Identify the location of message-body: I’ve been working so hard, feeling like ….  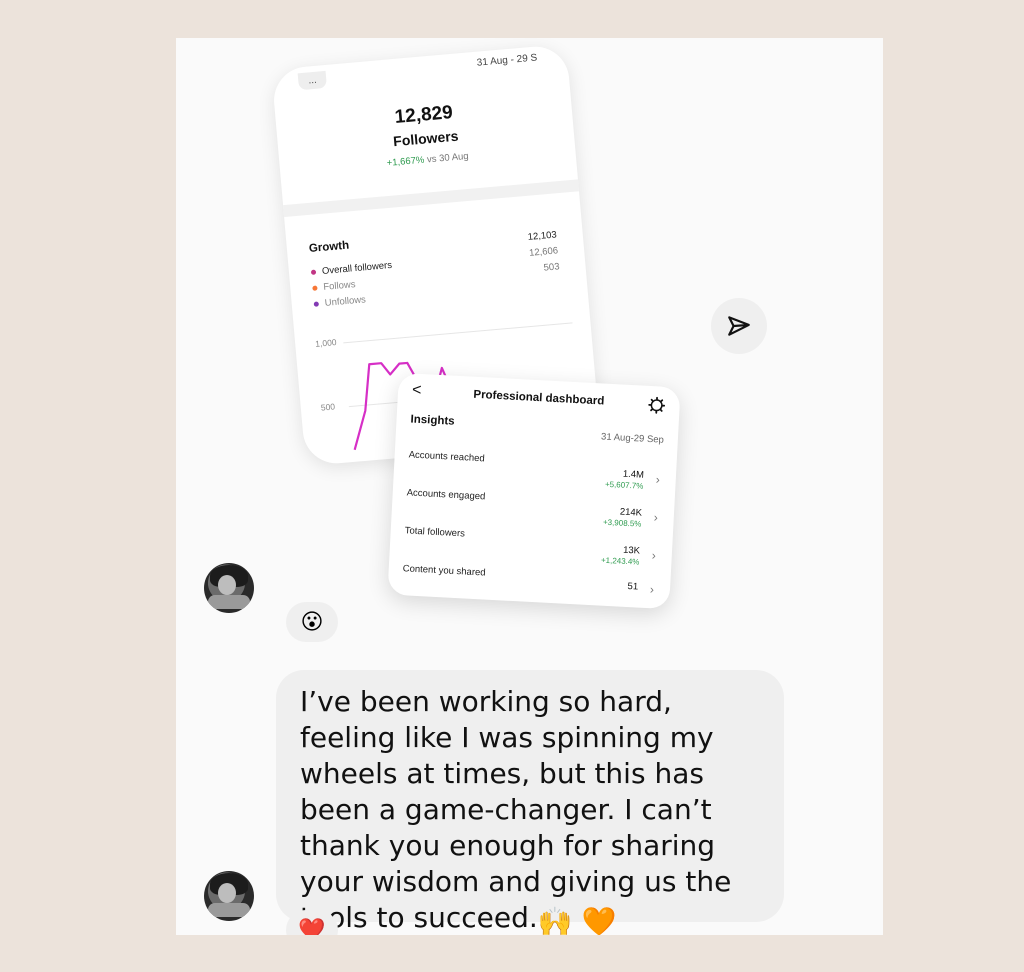
(516, 809).